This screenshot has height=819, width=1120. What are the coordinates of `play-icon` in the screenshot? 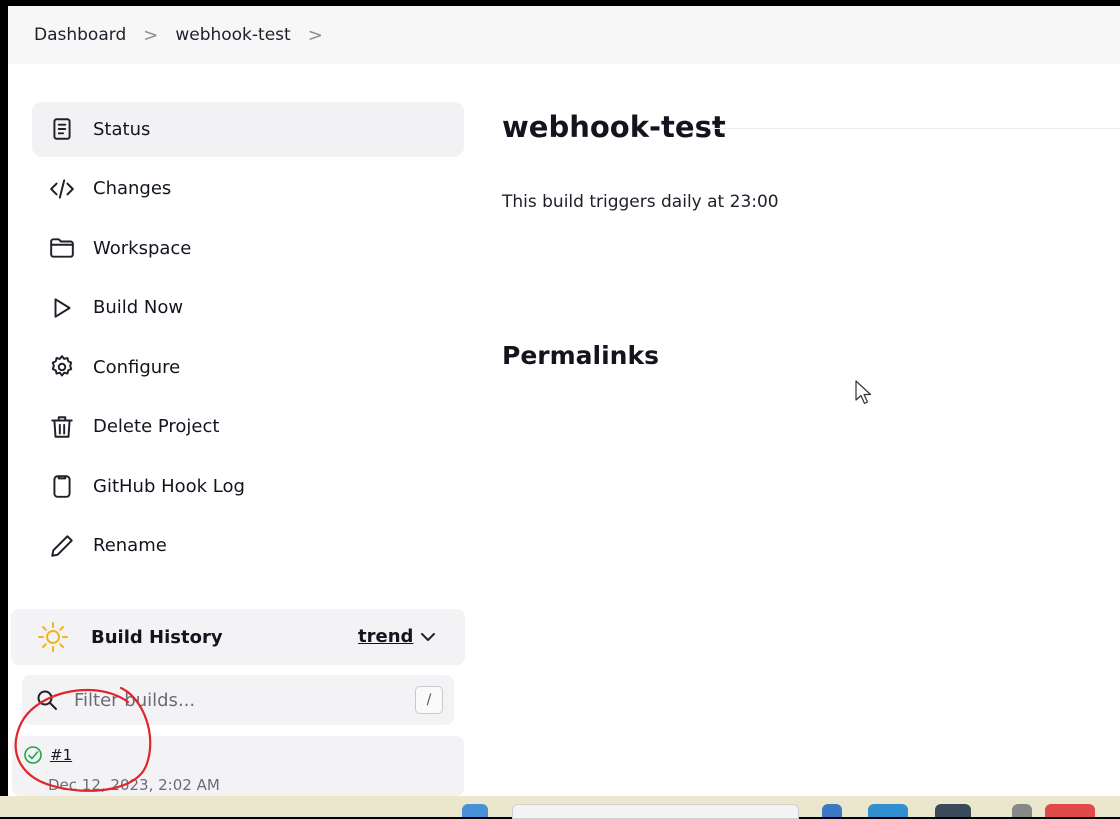 It's located at (62, 308).